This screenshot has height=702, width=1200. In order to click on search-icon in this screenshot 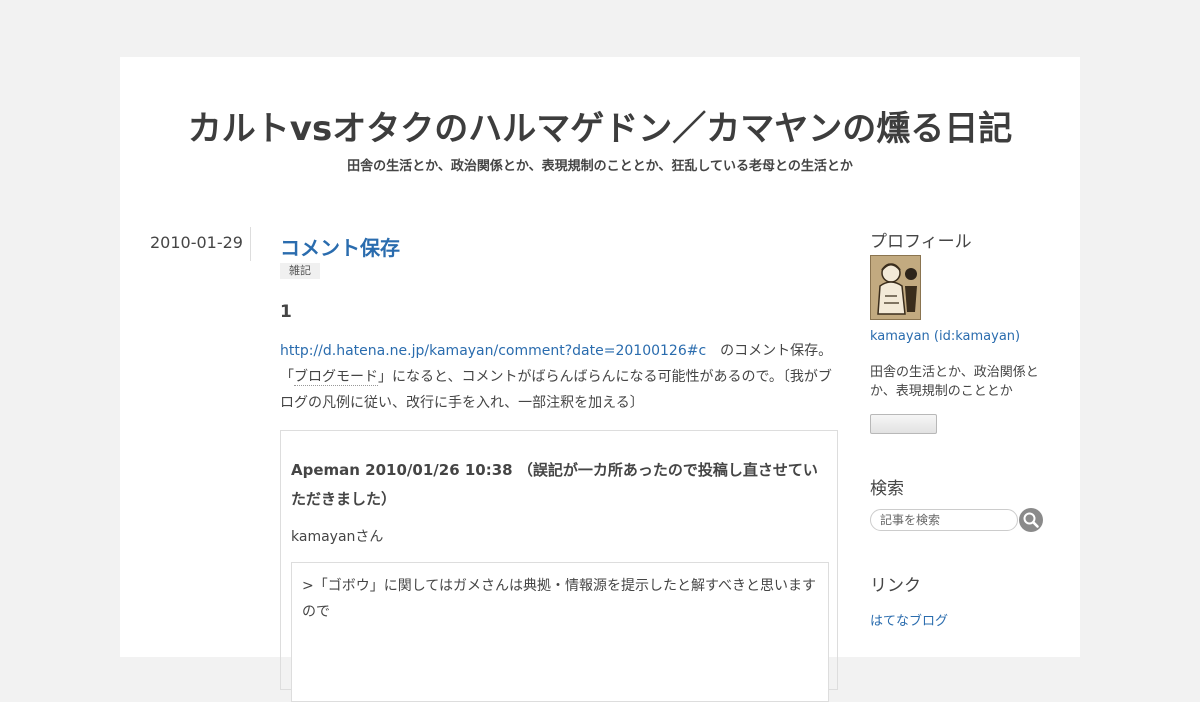, I will do `click(1031, 520)`.